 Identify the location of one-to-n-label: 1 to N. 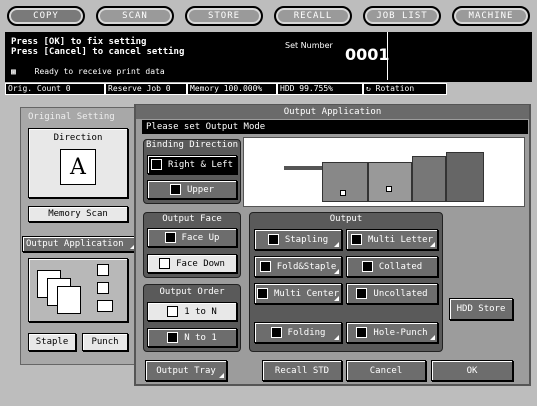
(200, 311).